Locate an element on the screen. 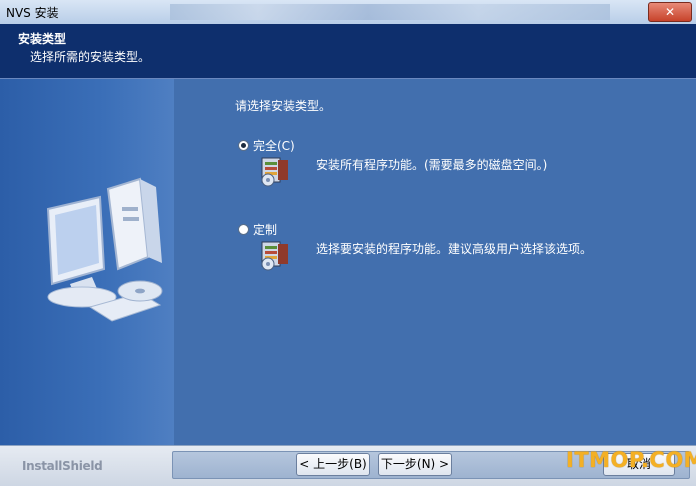 Image resolution: width=696 pixels, height=486 pixels. option-complete-label: 完全(C) is located at coordinates (274, 146).